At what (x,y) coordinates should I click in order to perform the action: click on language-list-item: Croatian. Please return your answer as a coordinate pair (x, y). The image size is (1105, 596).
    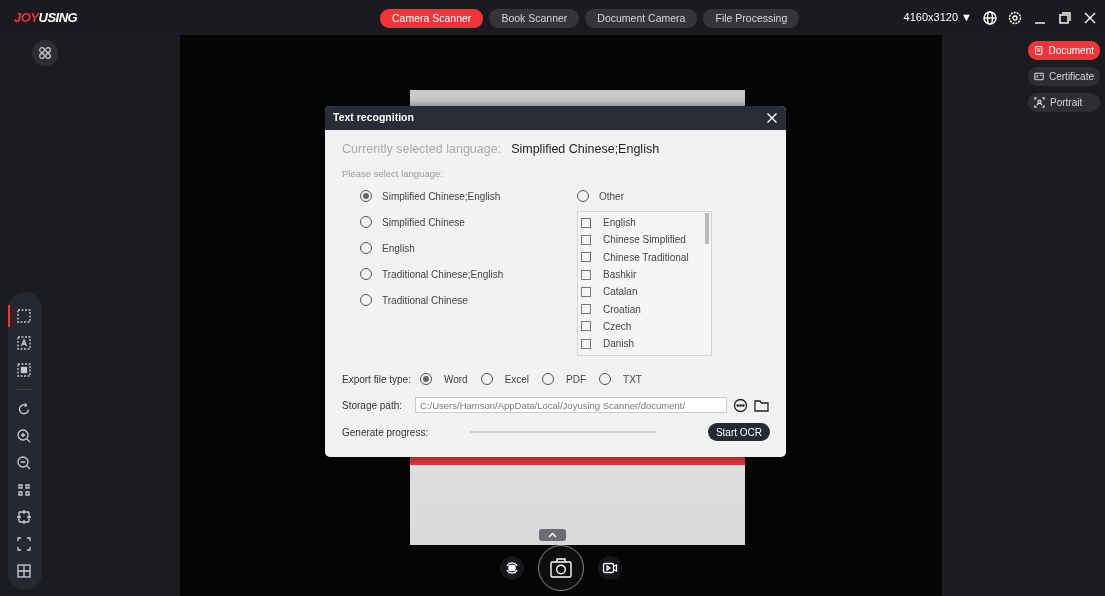
    Looking at the image, I should click on (611, 309).